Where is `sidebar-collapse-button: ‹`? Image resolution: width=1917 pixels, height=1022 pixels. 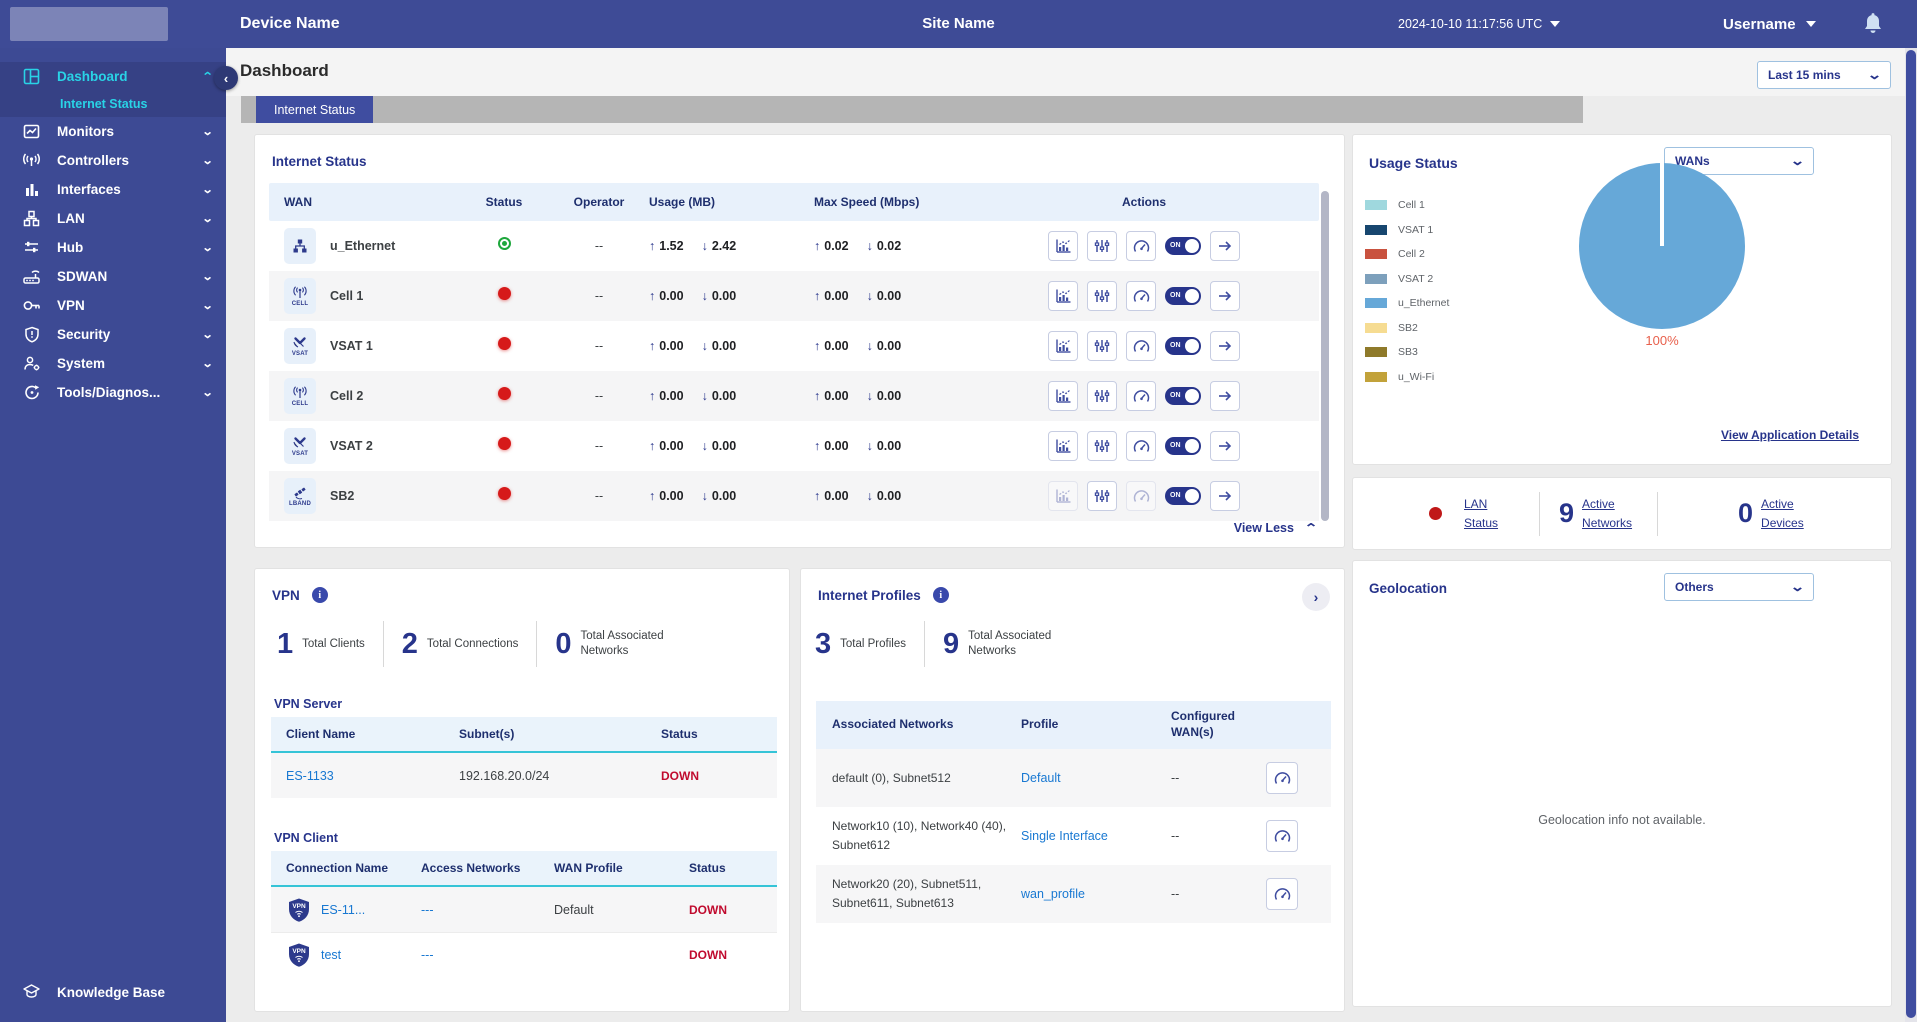 sidebar-collapse-button: ‹ is located at coordinates (226, 78).